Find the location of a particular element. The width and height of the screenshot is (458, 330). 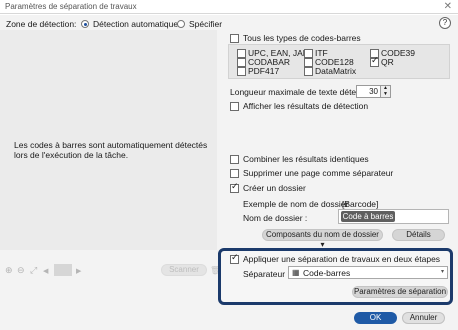

close-icon: ✕ is located at coordinates (448, 7).